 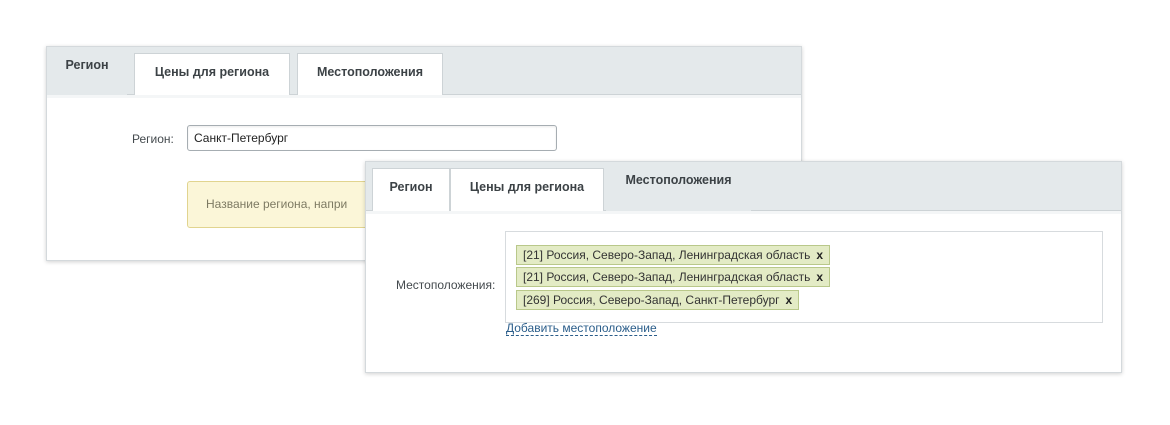 What do you see at coordinates (153, 139) in the screenshot?
I see `region-field-label: Регион:` at bounding box center [153, 139].